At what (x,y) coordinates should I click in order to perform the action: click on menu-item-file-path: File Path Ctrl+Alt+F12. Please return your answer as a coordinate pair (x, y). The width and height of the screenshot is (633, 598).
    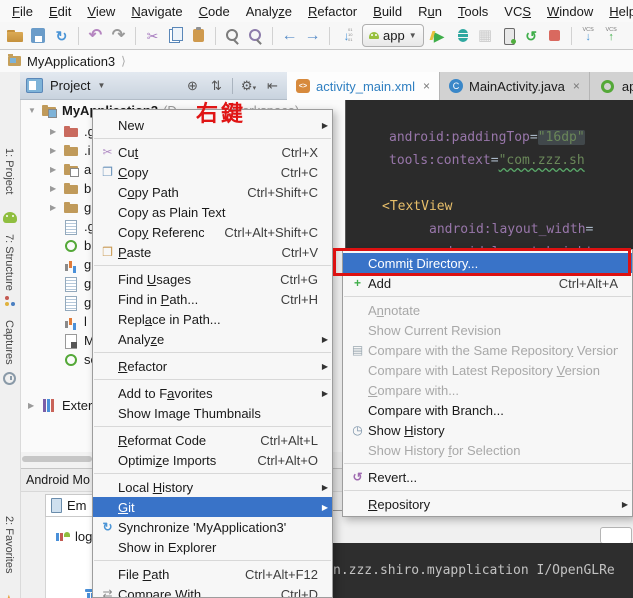
    Looking at the image, I should click on (212, 574).